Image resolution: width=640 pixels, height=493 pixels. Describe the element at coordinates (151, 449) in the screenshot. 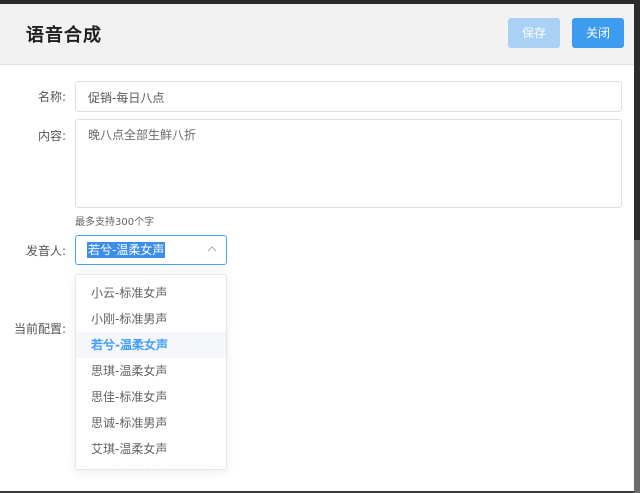

I see `speaker-option: 艾琪-温柔女声` at that location.